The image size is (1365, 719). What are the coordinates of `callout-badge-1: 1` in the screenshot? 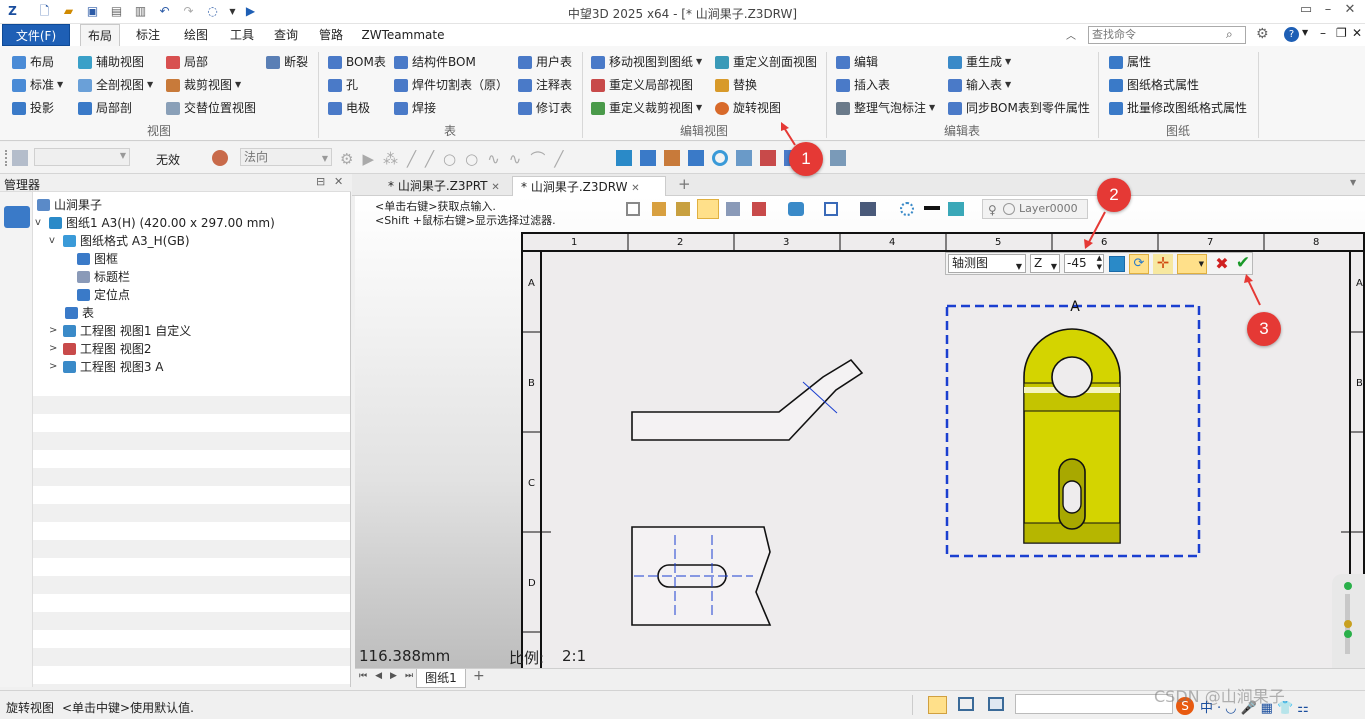 It's located at (806, 159).